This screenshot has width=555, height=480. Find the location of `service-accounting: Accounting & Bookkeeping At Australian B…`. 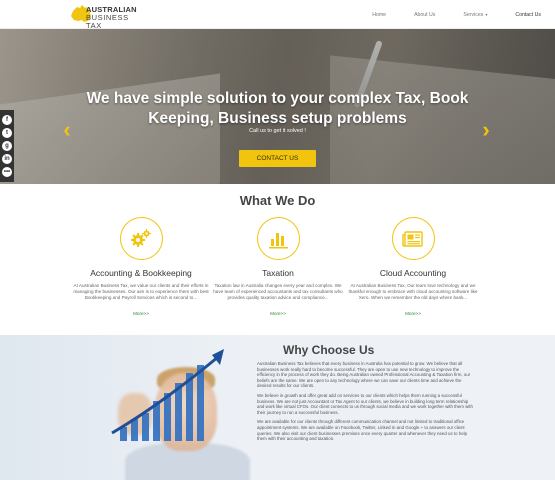

service-accounting: Accounting & Bookkeeping At Australian B… is located at coordinates (141, 268).